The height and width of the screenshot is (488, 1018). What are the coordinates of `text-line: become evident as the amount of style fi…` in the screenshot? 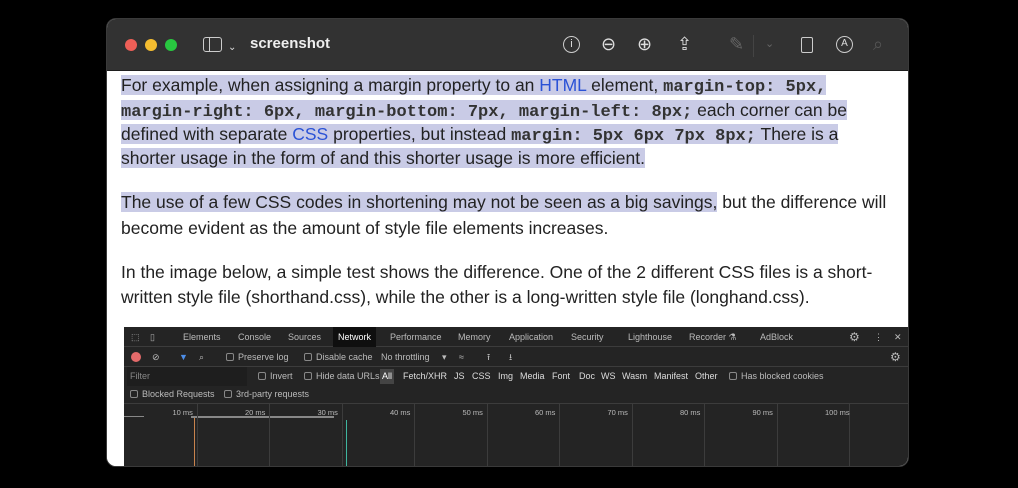 It's located at (365, 228).